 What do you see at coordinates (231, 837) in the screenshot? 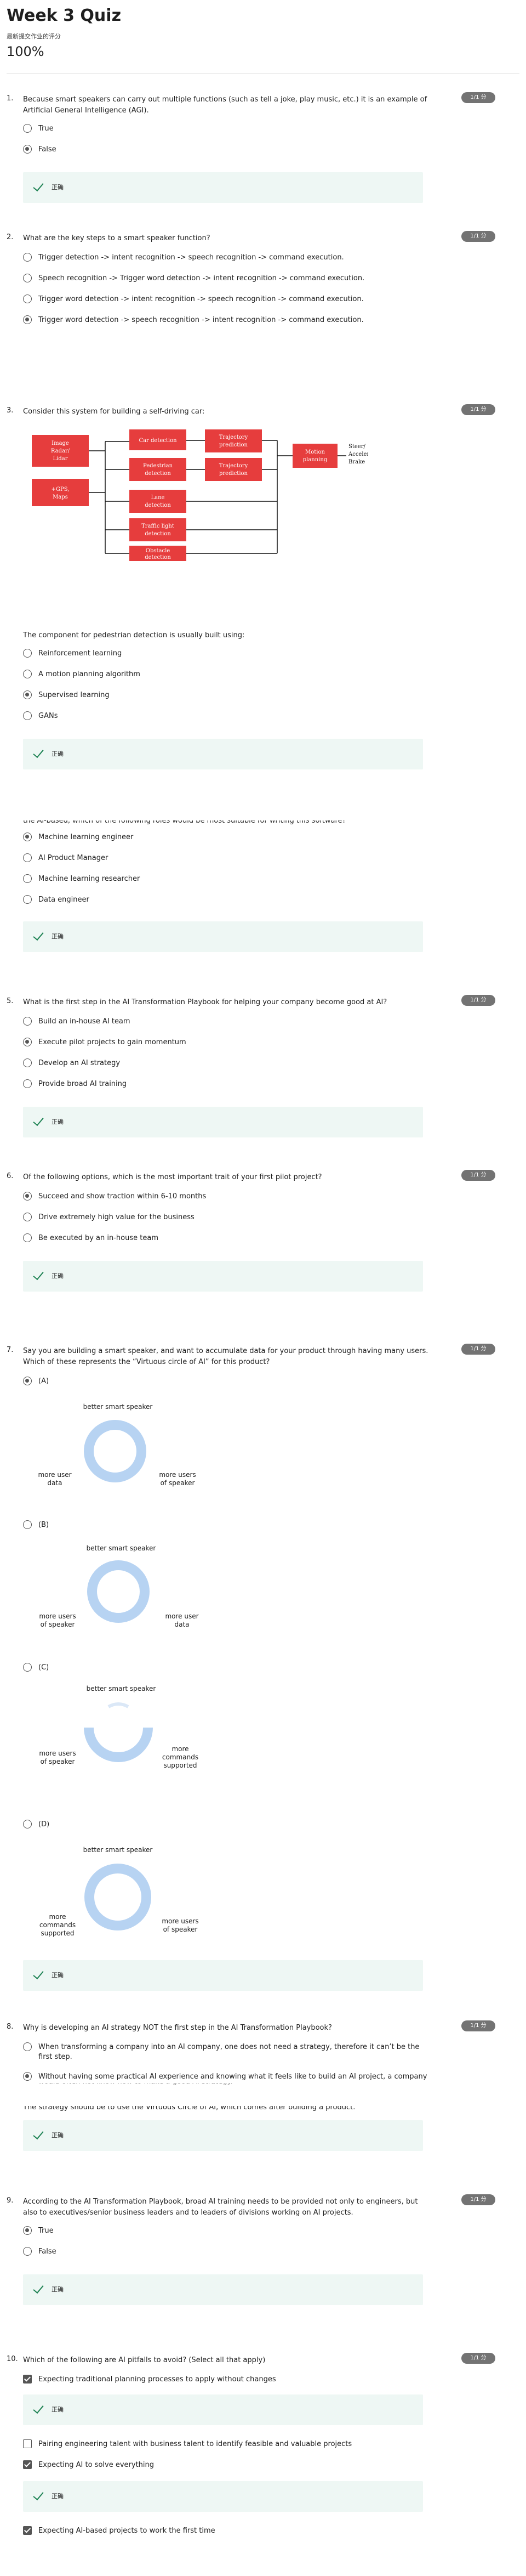
I see `option: Machine learning engineer` at bounding box center [231, 837].